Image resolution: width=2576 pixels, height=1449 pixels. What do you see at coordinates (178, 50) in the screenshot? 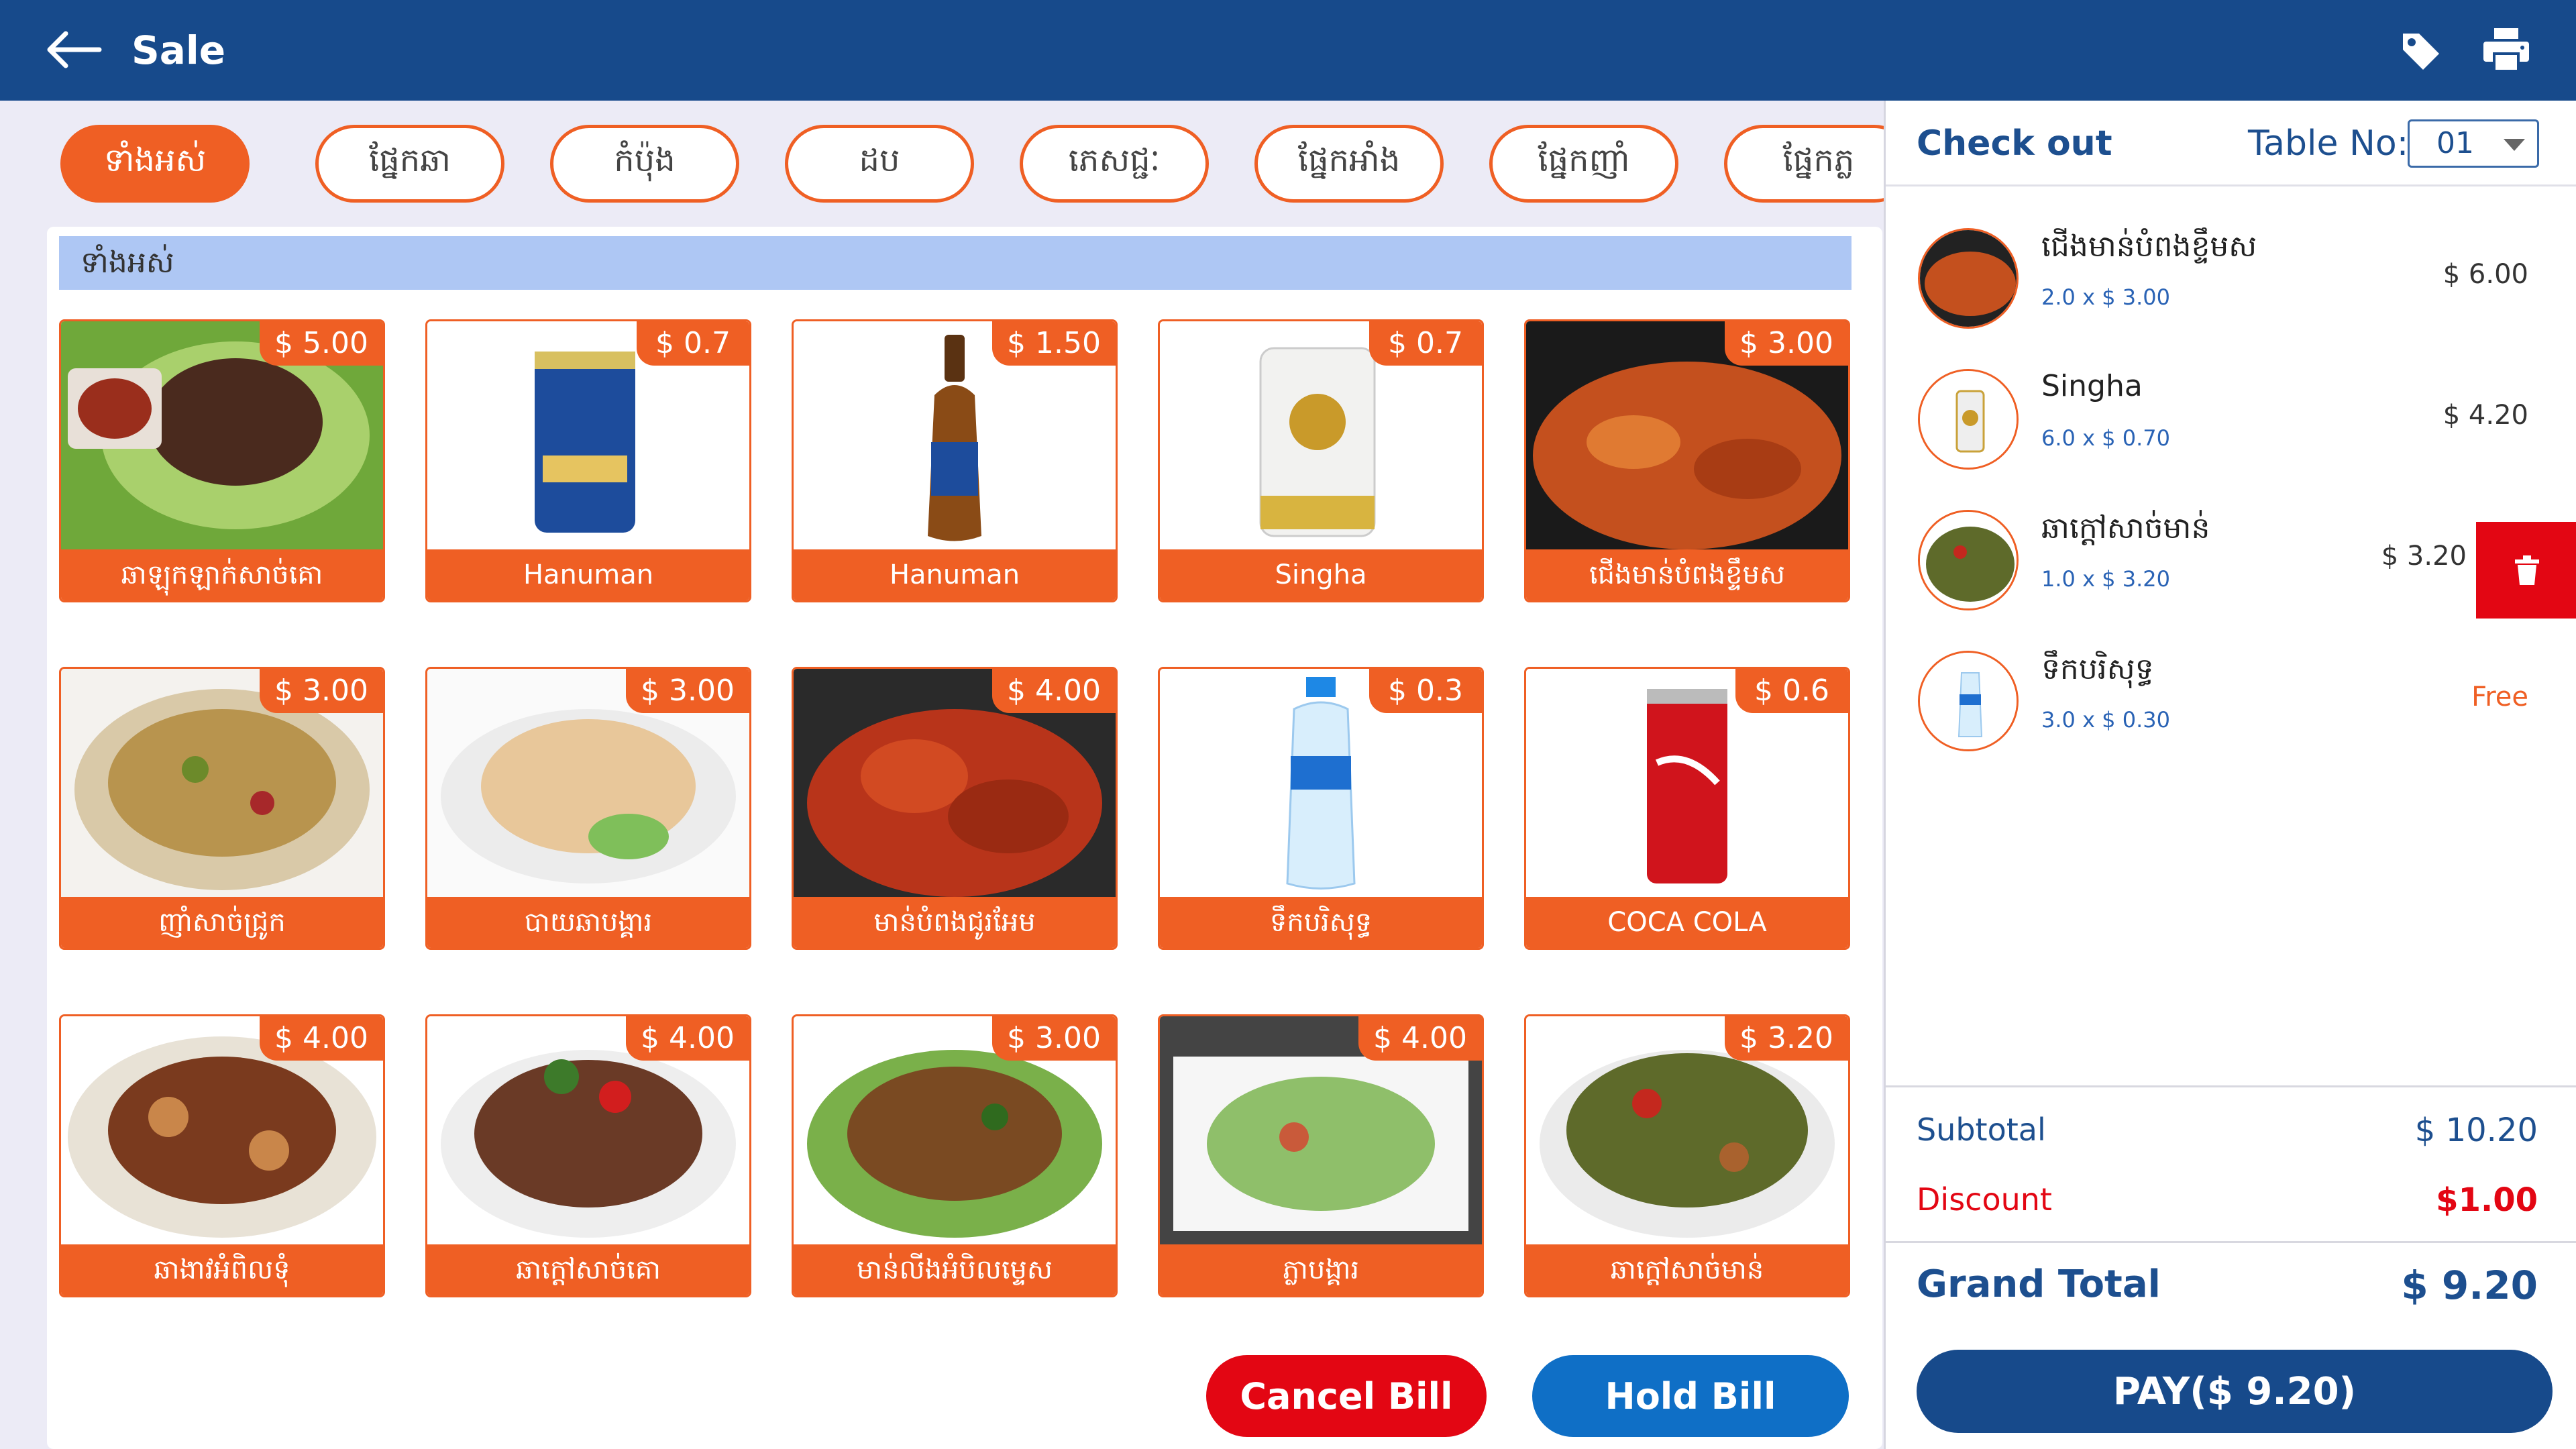
I see `page-title: Sale` at bounding box center [178, 50].